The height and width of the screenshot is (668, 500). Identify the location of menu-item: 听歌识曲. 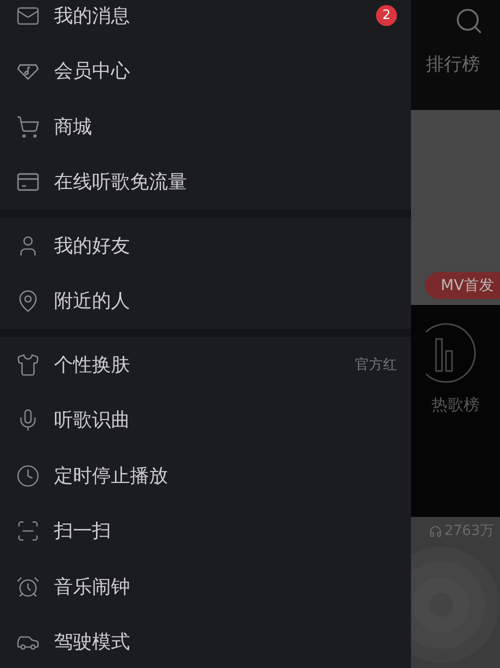
(205, 420).